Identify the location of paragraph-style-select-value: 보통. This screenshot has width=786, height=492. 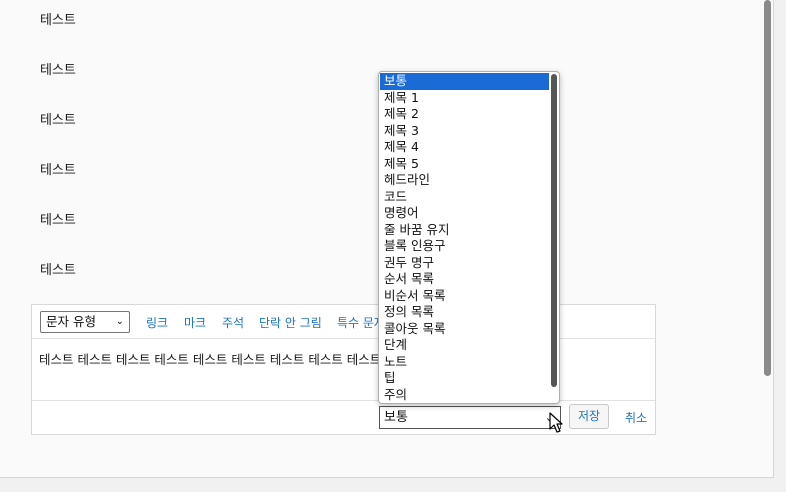
(396, 417).